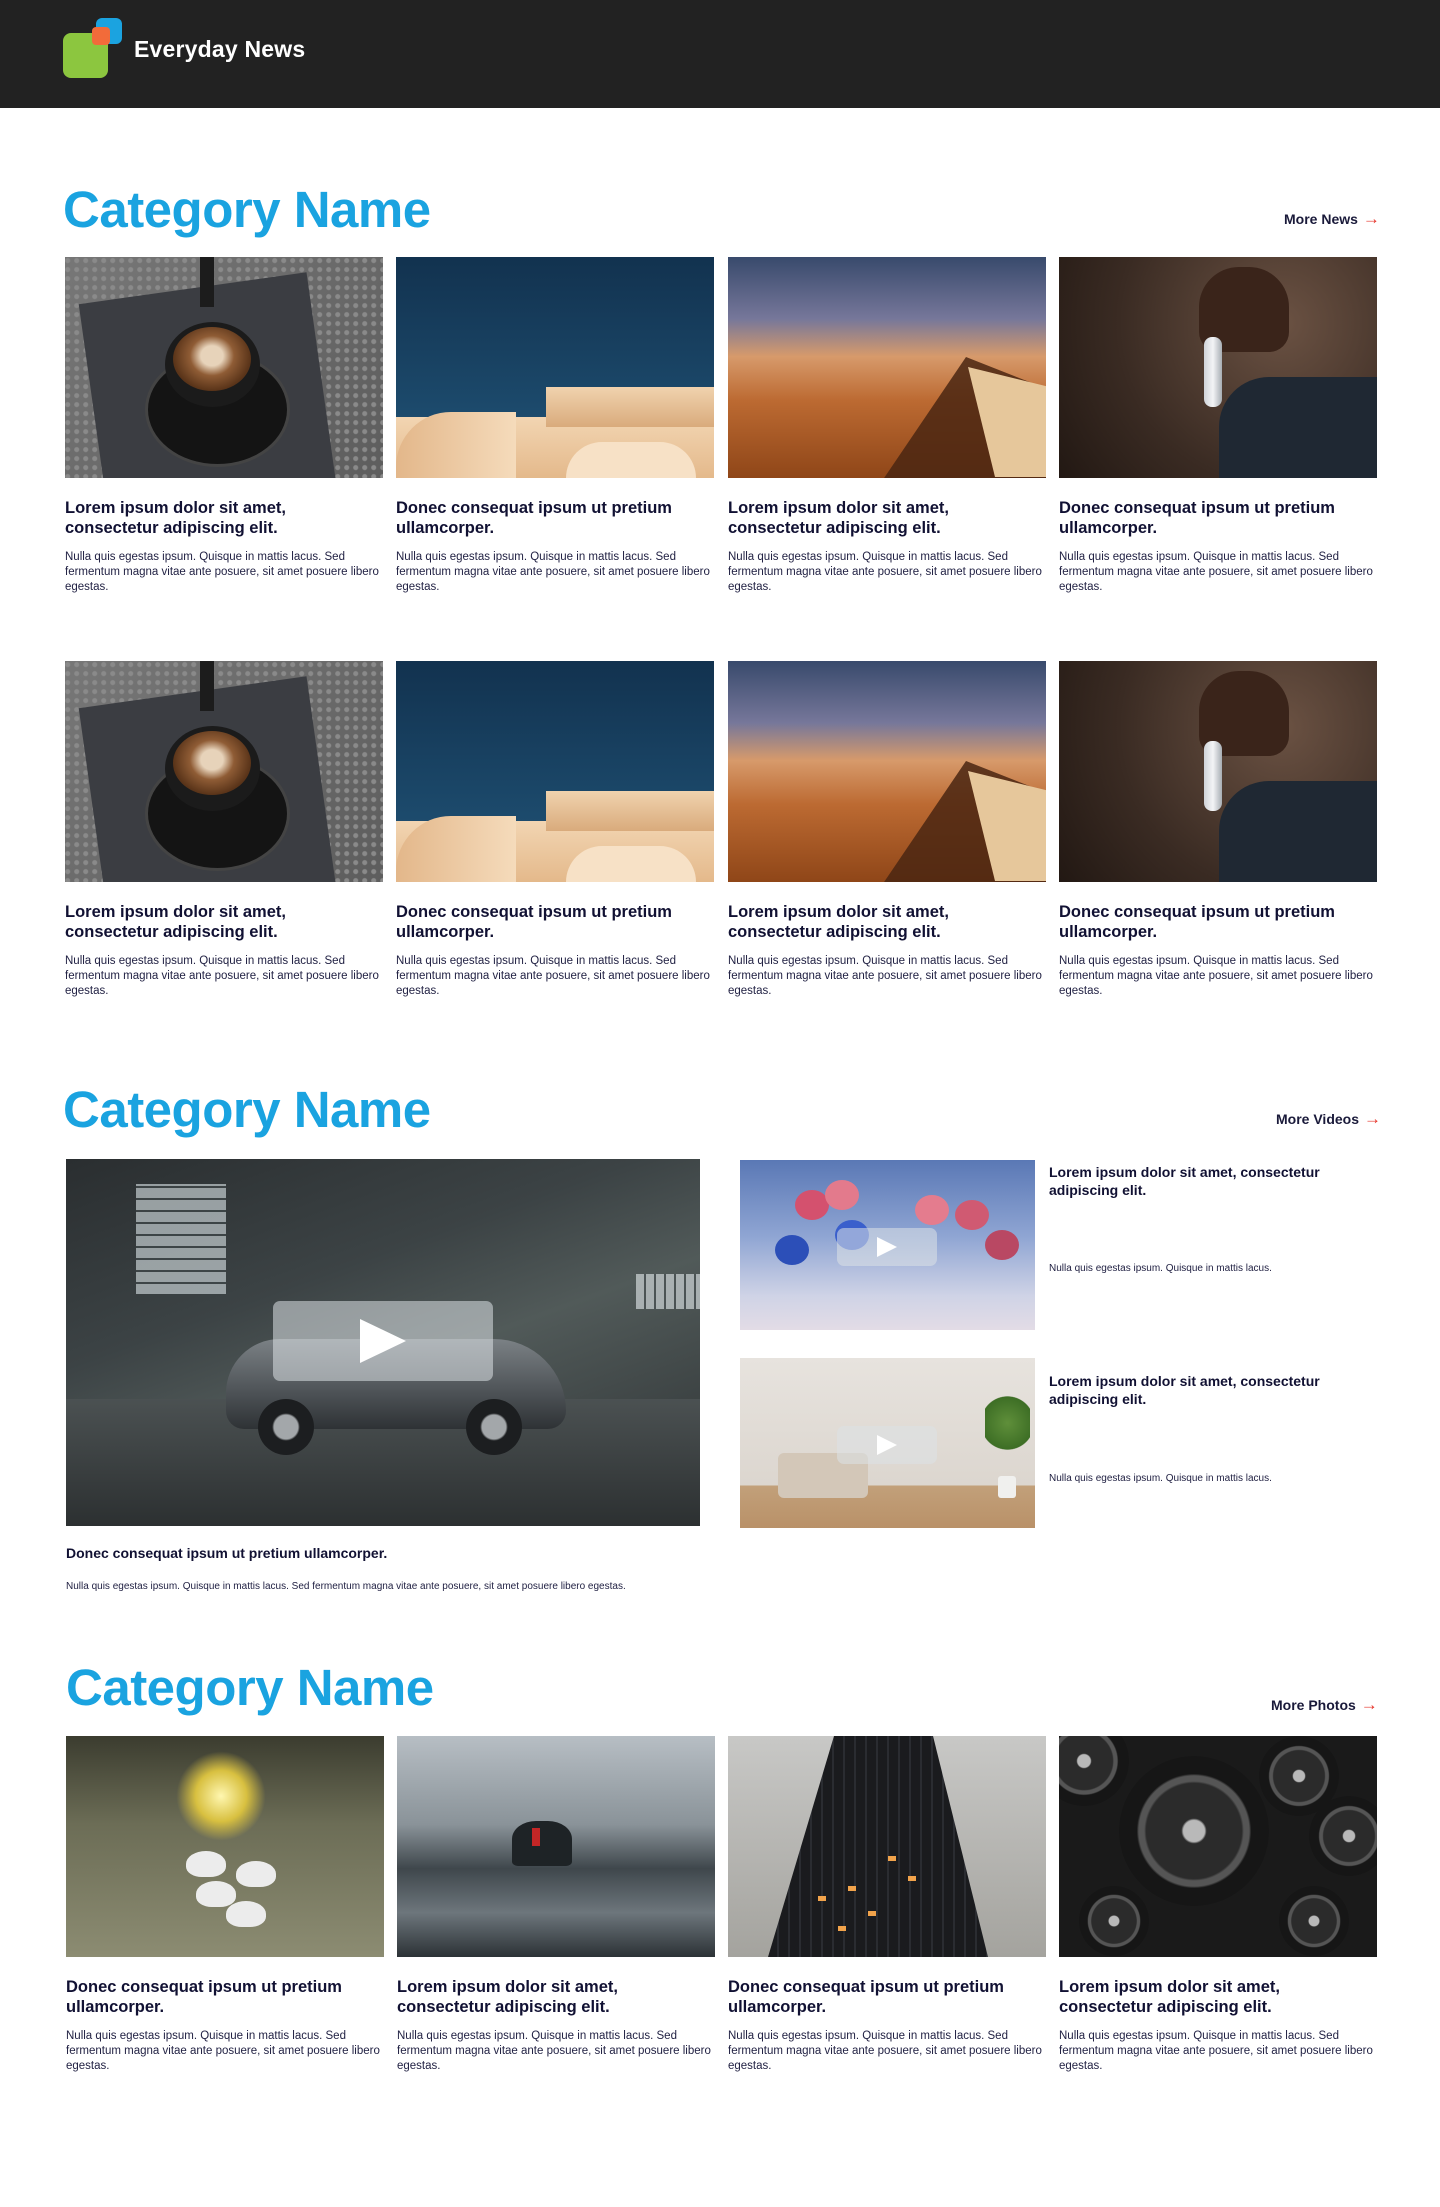 The height and width of the screenshot is (2207, 1440). Describe the element at coordinates (225, 1846) in the screenshot. I see `chandelier-image` at that location.